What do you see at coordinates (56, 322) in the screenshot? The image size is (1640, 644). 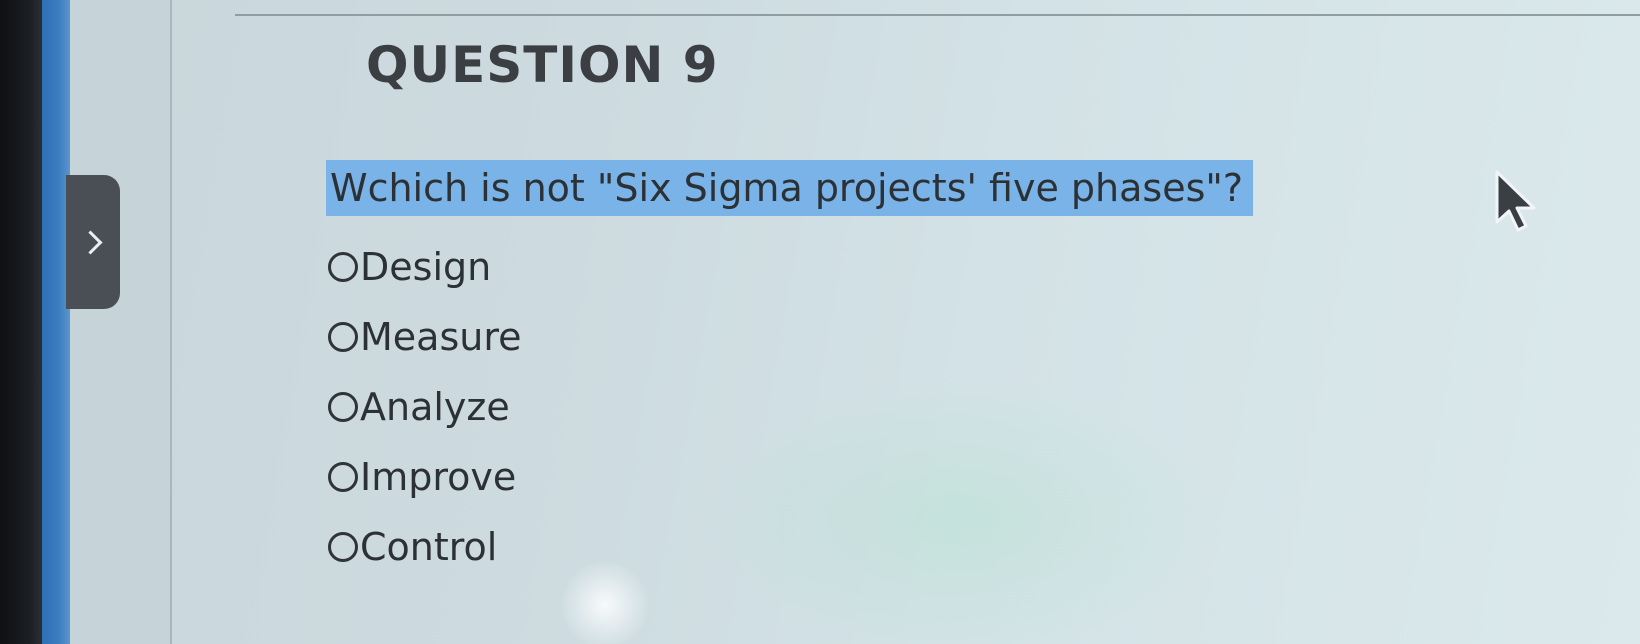 I see `left-accent-strip` at bounding box center [56, 322].